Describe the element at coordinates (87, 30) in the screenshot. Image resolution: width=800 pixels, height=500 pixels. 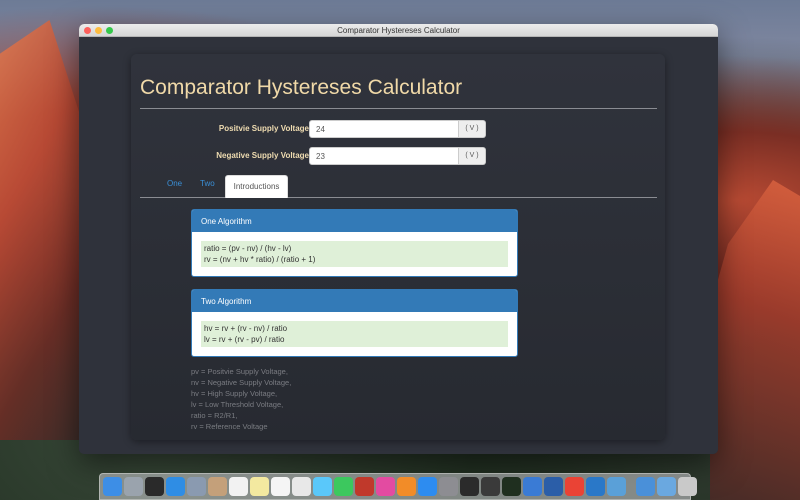
I see `close-button` at that location.